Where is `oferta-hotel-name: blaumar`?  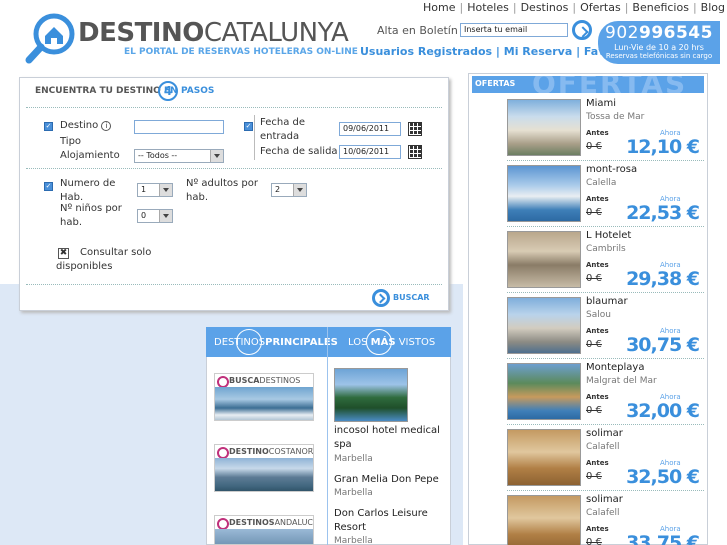 oferta-hotel-name: blaumar is located at coordinates (607, 301).